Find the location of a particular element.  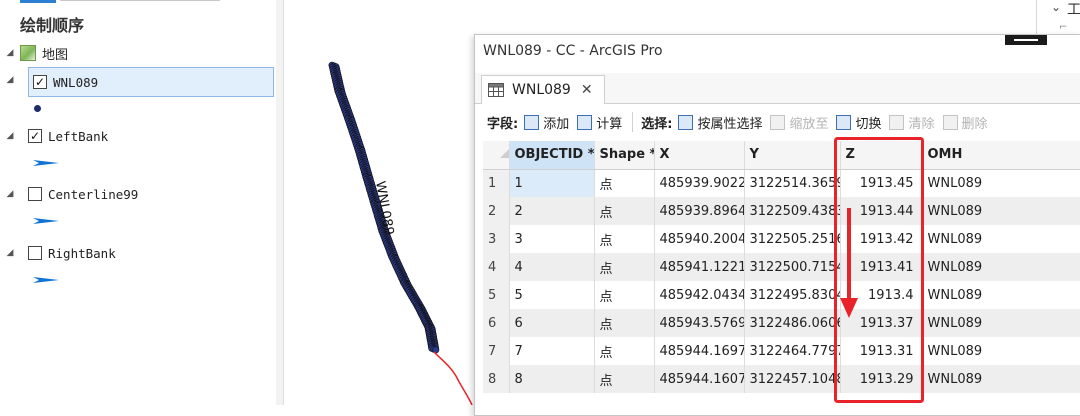

tab-wnl089: WNL089 ✕ is located at coordinates (543, 89).